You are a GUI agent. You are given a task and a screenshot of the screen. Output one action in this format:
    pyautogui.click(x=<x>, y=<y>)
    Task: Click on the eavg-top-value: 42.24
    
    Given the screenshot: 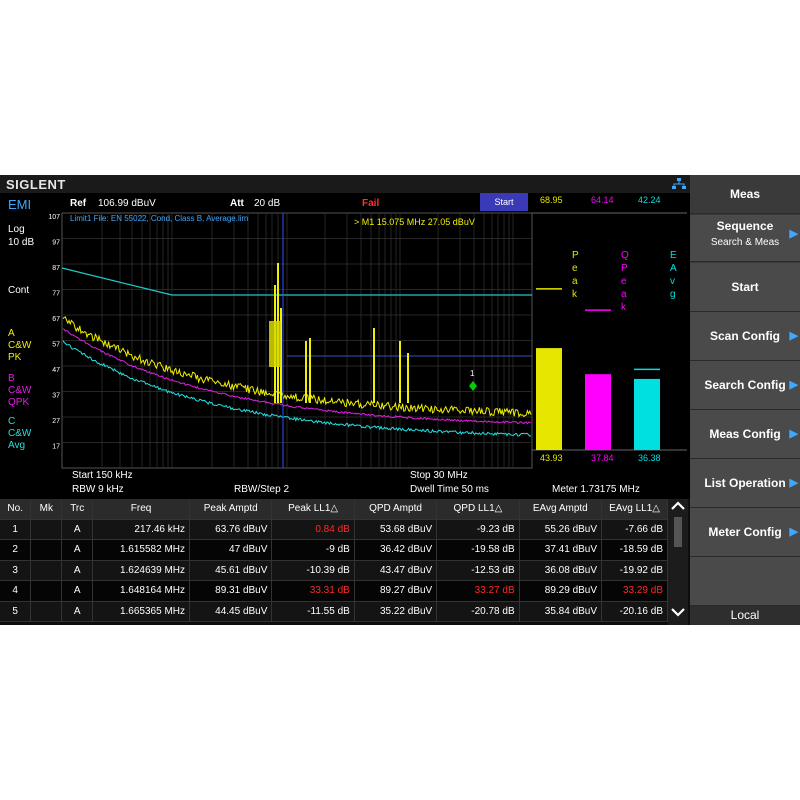 What is the action you would take?
    pyautogui.click(x=649, y=200)
    